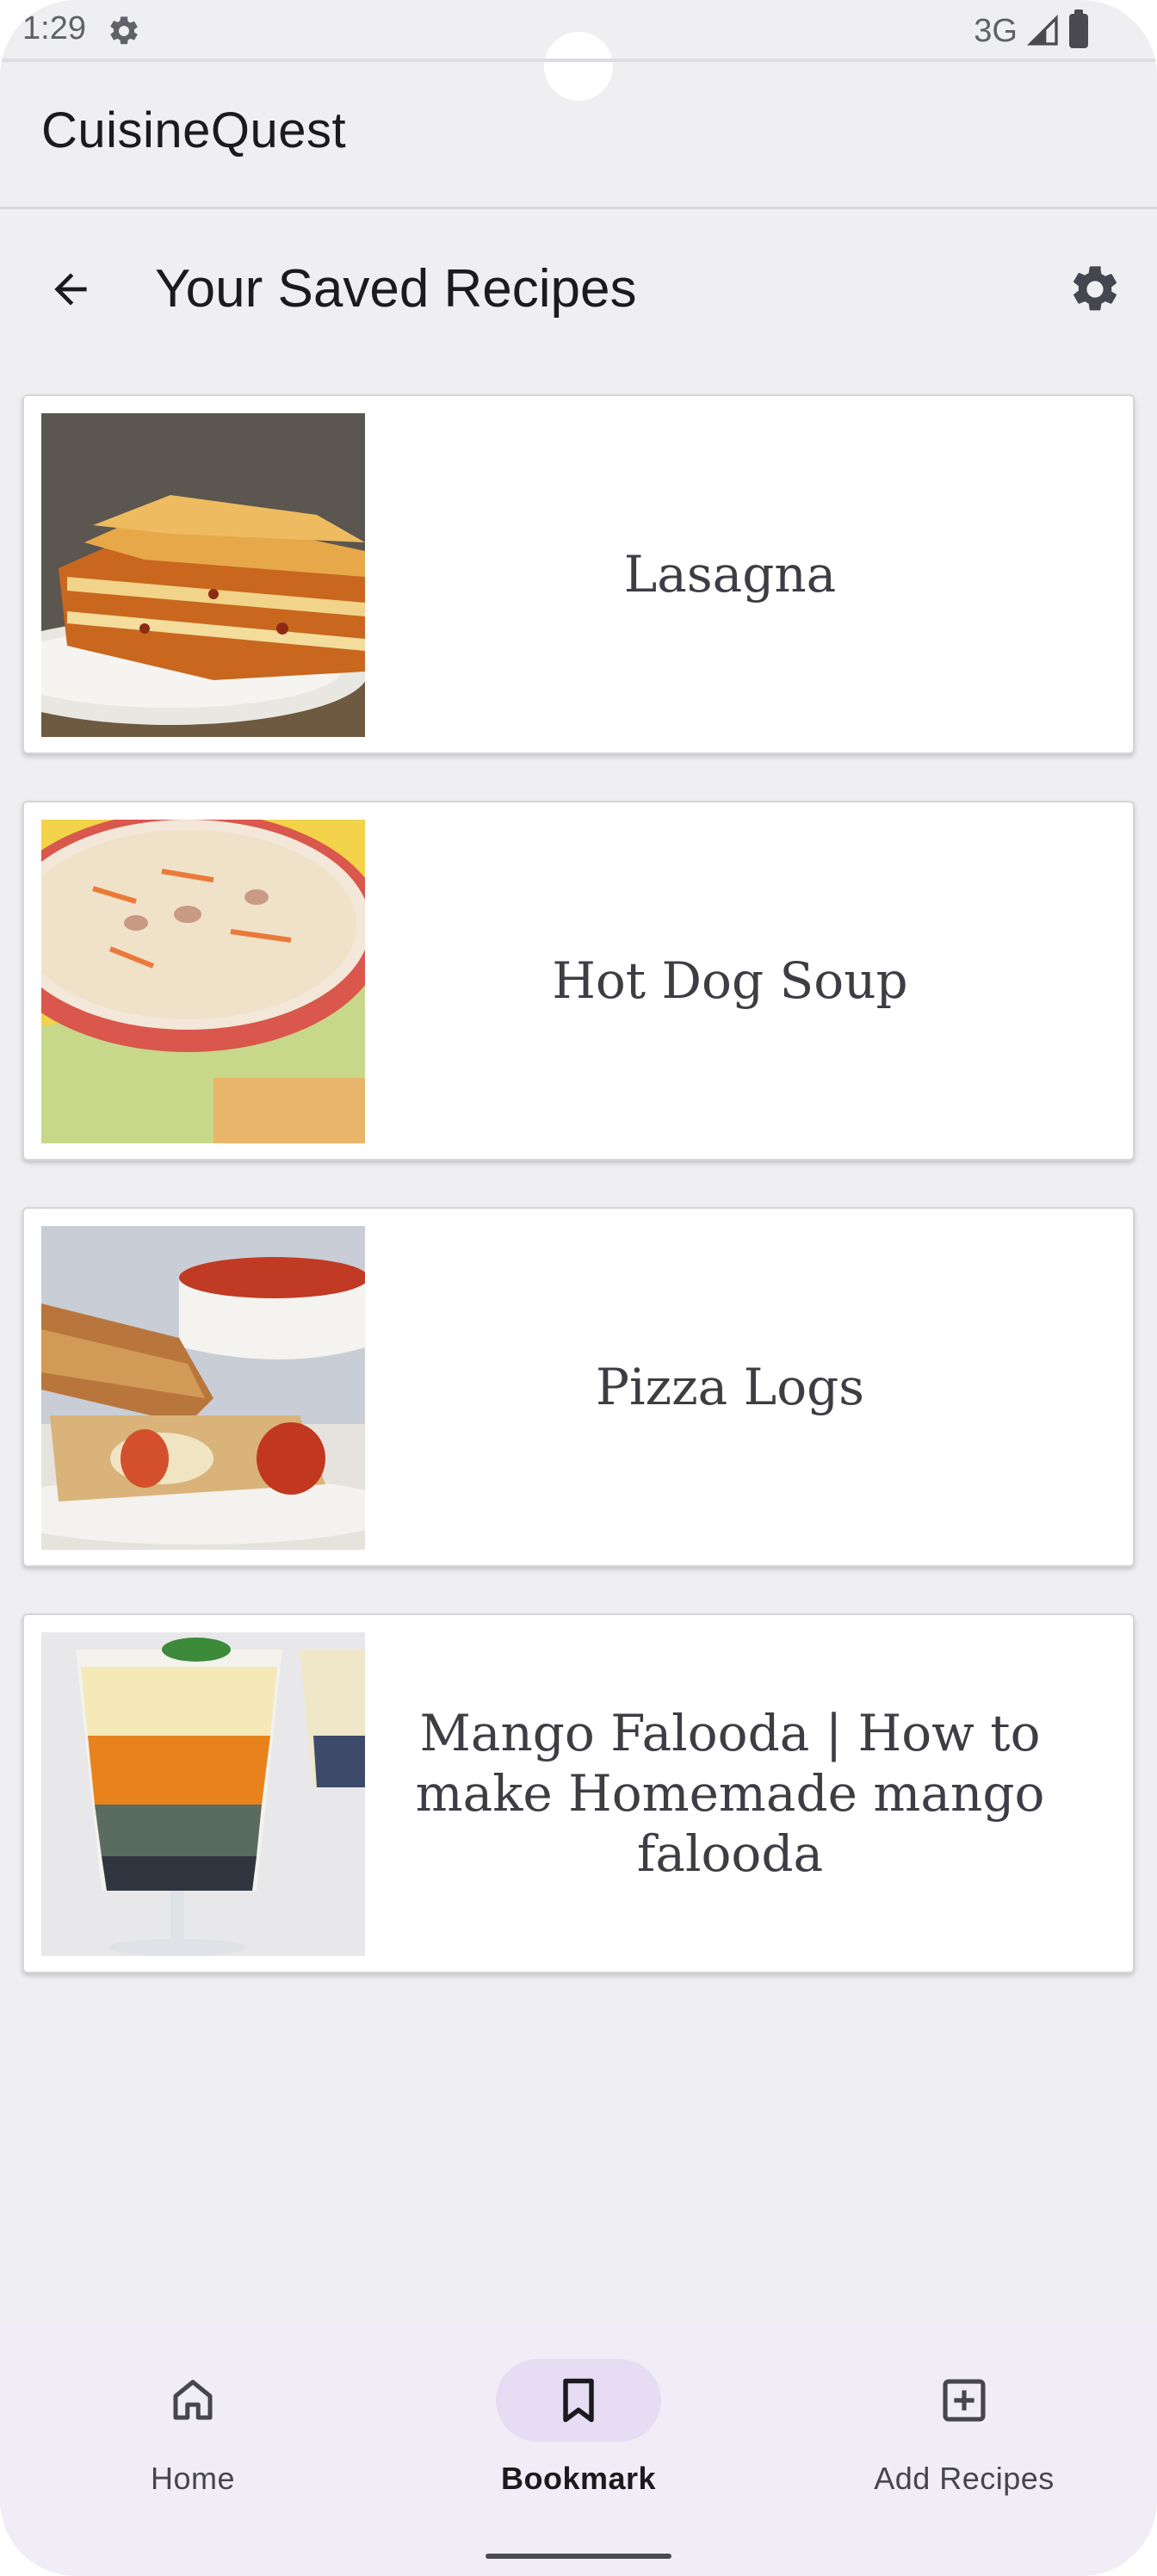 The width and height of the screenshot is (1157, 2576). What do you see at coordinates (203, 575) in the screenshot?
I see `lasagna-photo` at bounding box center [203, 575].